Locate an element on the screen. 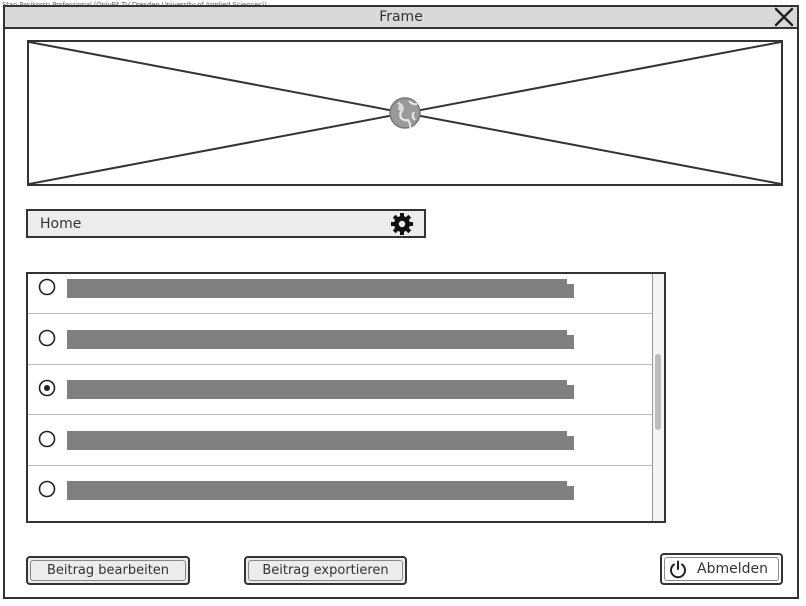 The height and width of the screenshot is (606, 806). gear-icon is located at coordinates (402, 224).